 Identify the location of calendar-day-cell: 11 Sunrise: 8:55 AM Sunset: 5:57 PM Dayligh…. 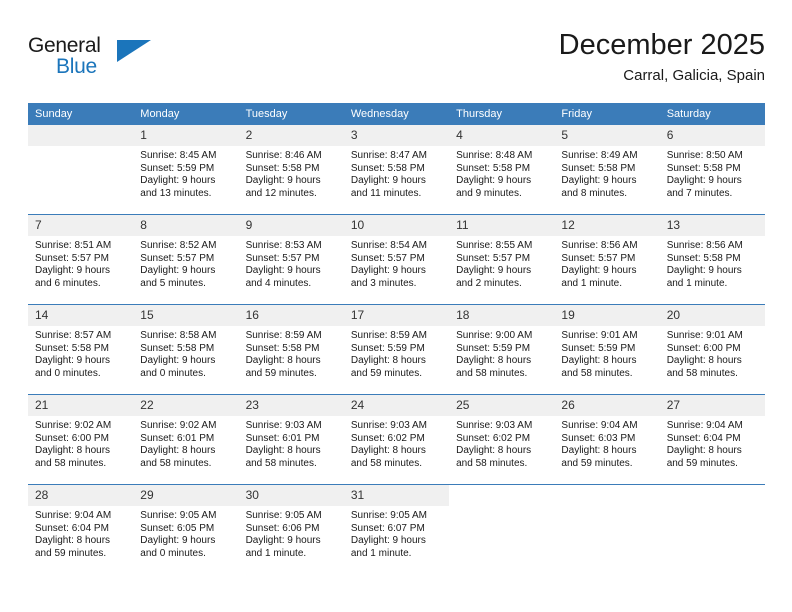
(502, 259).